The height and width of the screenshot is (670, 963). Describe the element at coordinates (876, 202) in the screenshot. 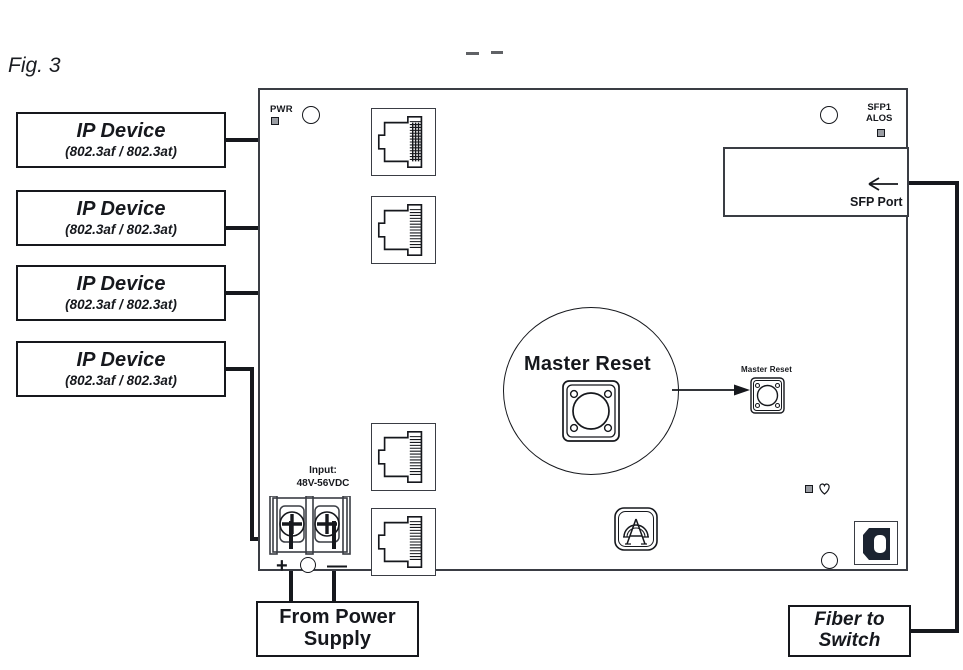

I see `sfp-port-label: SFP Port` at that location.